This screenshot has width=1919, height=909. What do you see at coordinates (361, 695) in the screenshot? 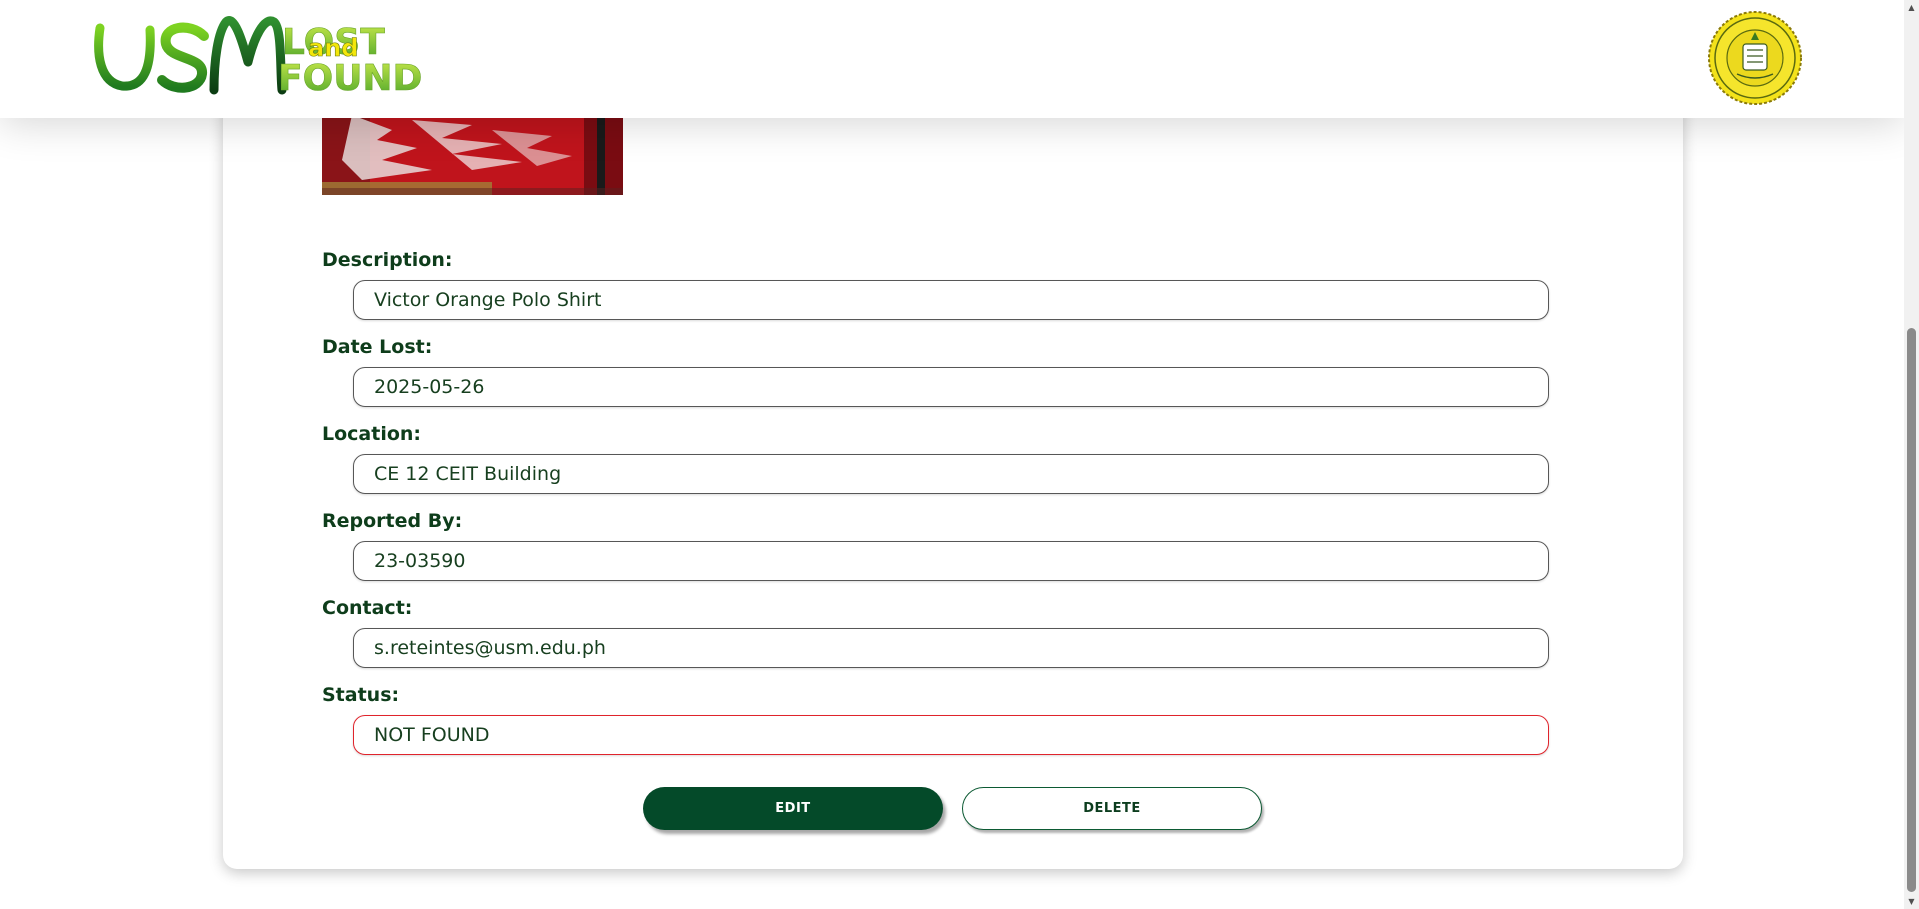
I see `status-label: Status:` at bounding box center [361, 695].